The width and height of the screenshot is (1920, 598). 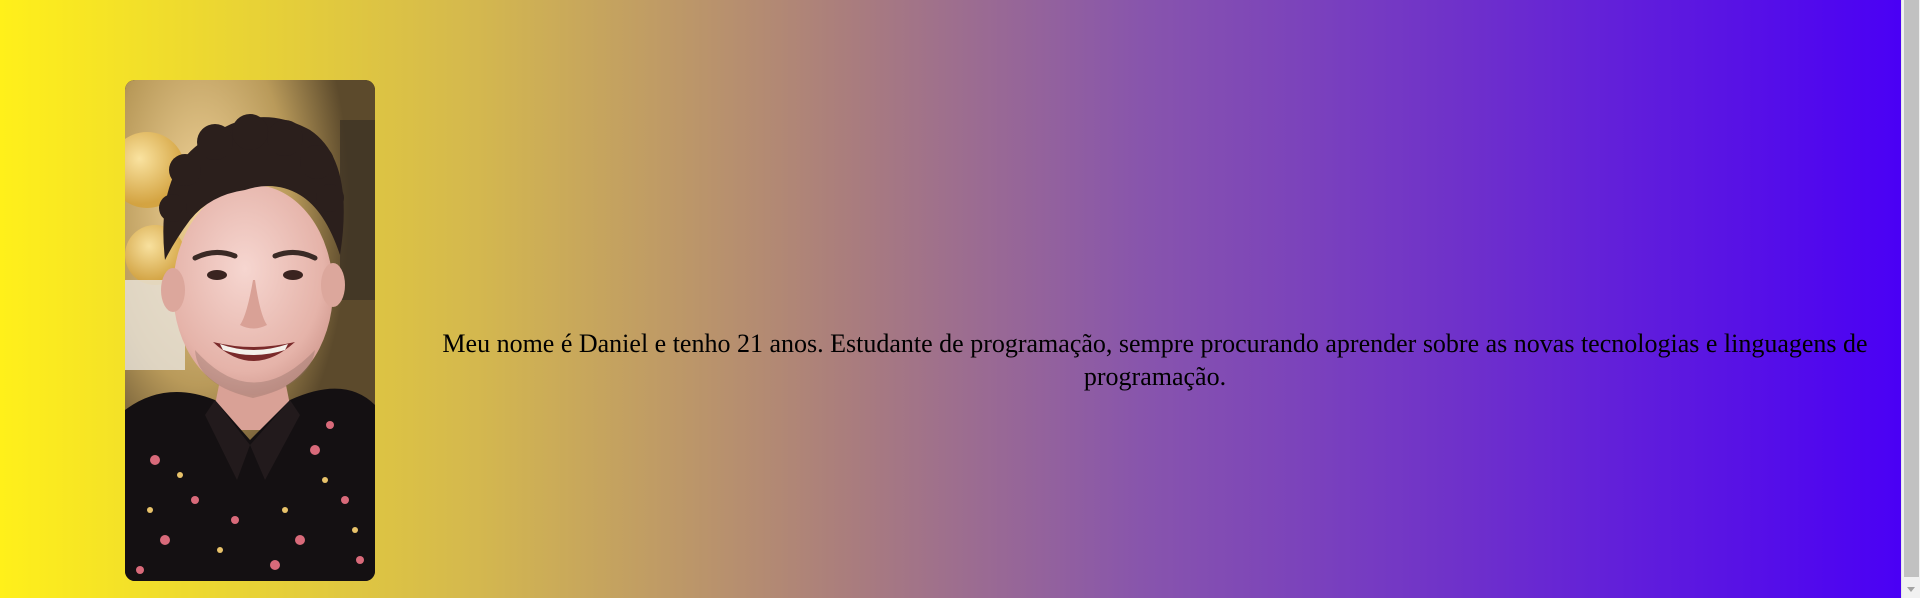 I want to click on scroll-down-arrow-icon, so click(x=1911, y=589).